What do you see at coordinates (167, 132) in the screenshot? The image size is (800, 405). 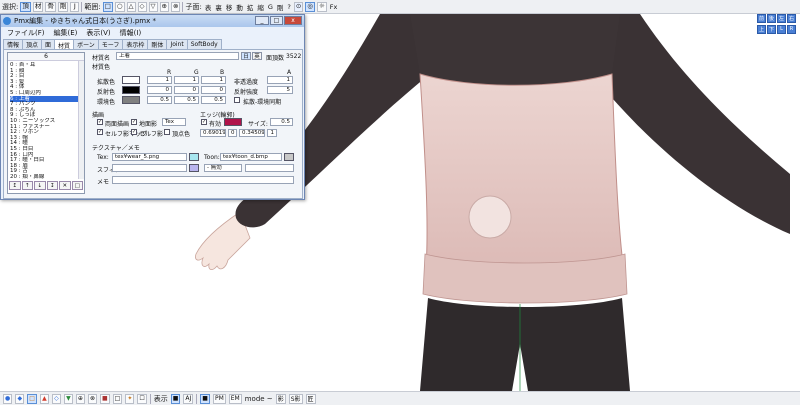 I see `vertex-color-checkbox` at bounding box center [167, 132].